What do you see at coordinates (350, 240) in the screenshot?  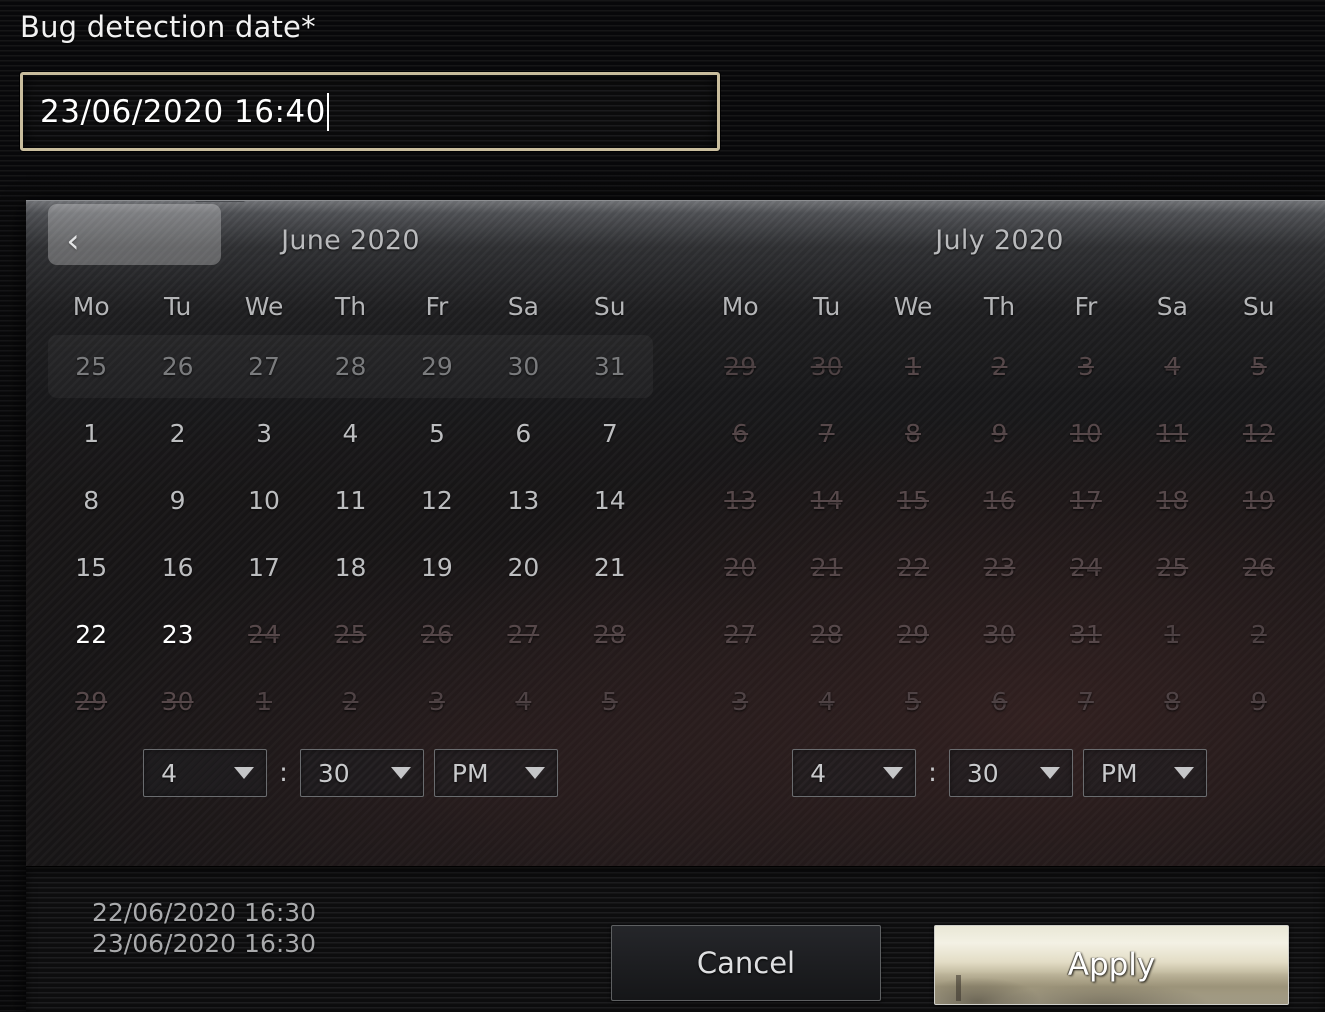 I see `month-title: June 2020` at bounding box center [350, 240].